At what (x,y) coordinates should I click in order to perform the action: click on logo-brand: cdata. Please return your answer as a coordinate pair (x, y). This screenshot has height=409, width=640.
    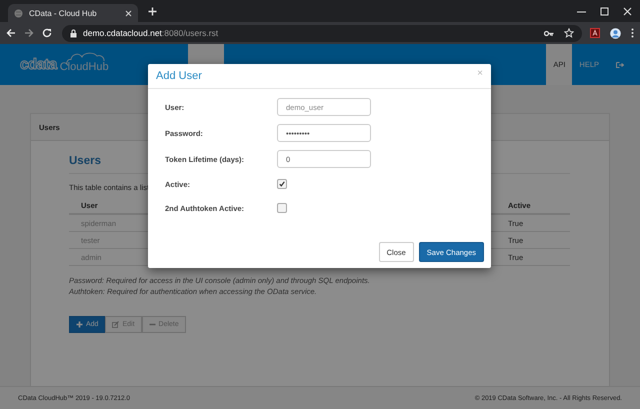
    Looking at the image, I should click on (38, 64).